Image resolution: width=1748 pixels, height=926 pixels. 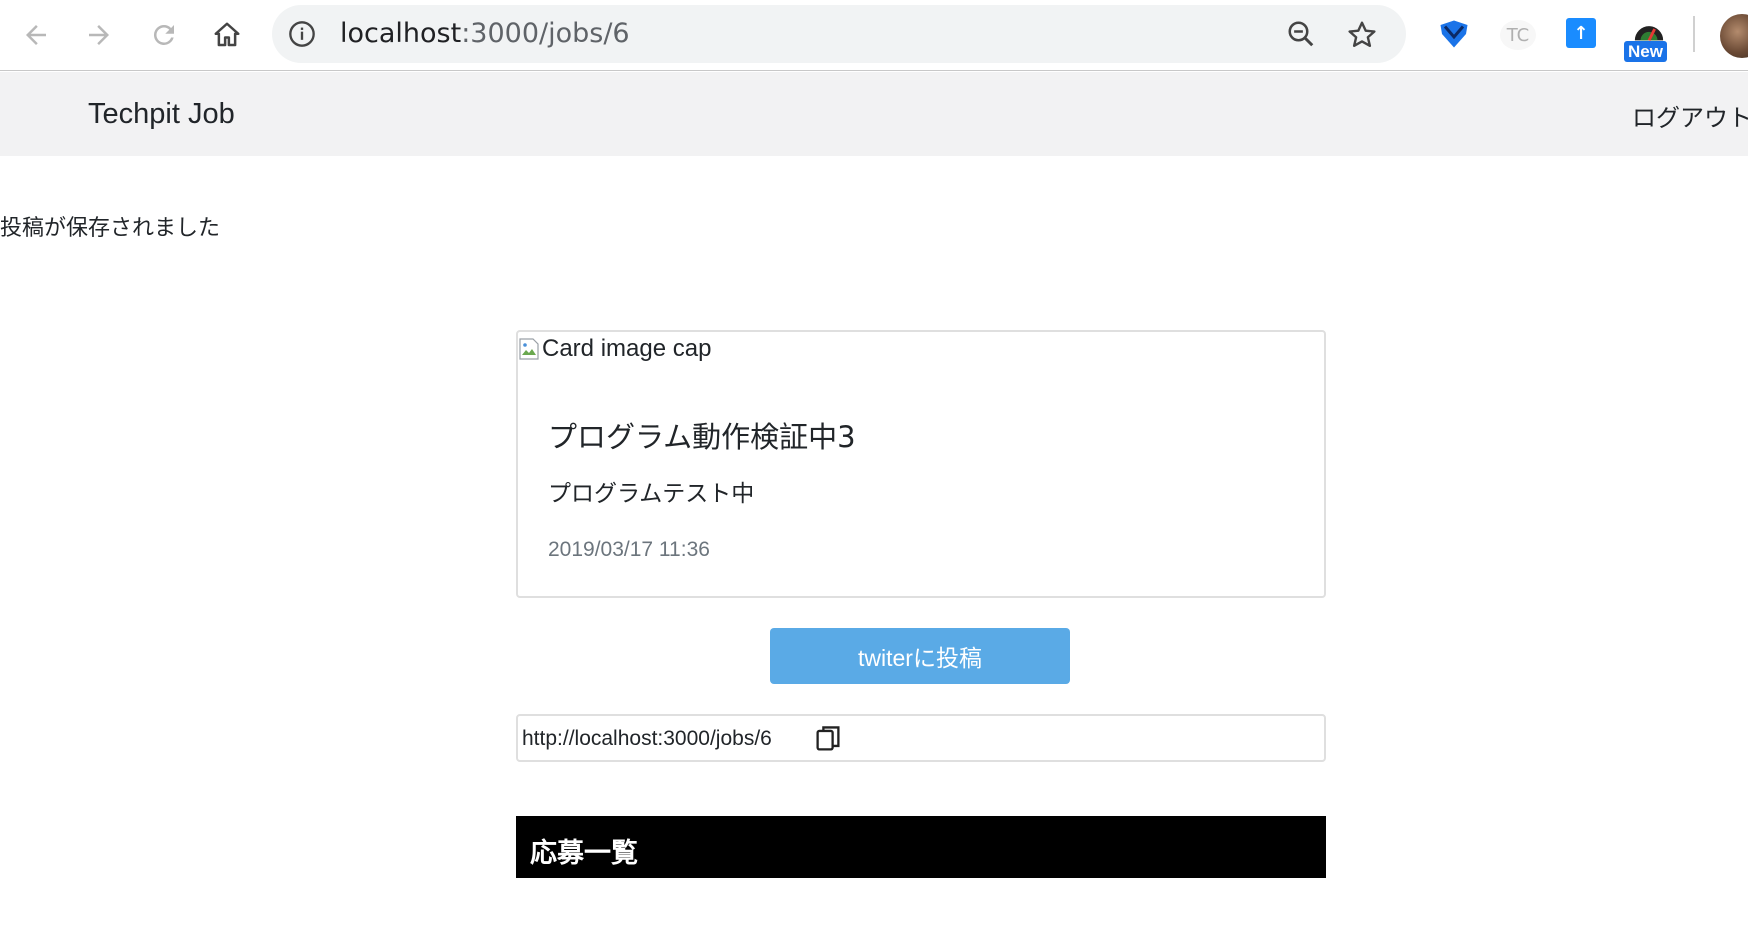 What do you see at coordinates (702, 437) in the screenshot?
I see `job-title: プログラム動作検証中3` at bounding box center [702, 437].